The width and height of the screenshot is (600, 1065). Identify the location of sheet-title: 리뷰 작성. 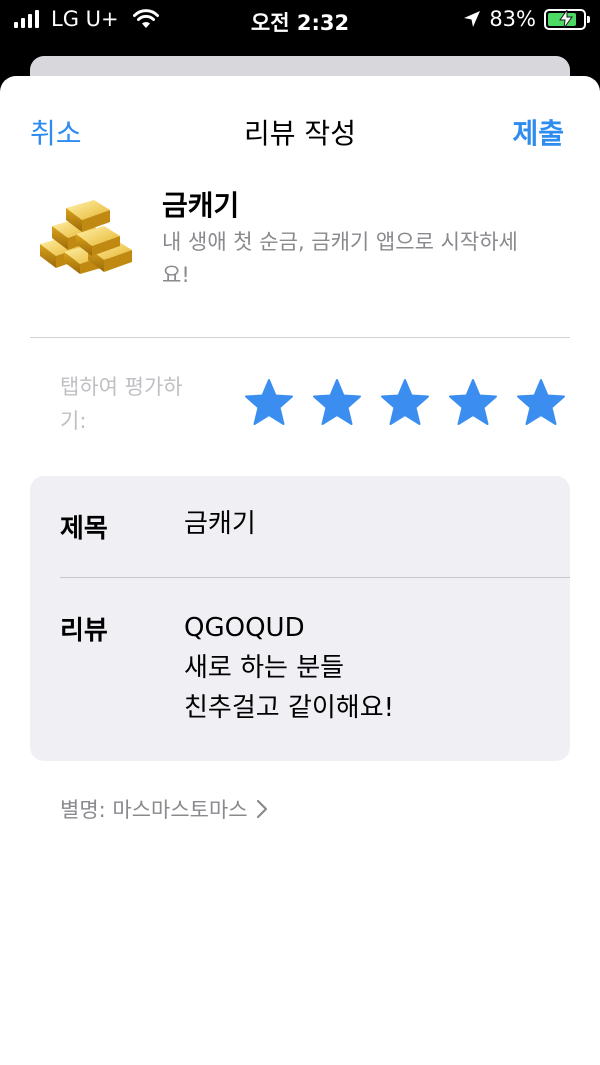
(300, 133).